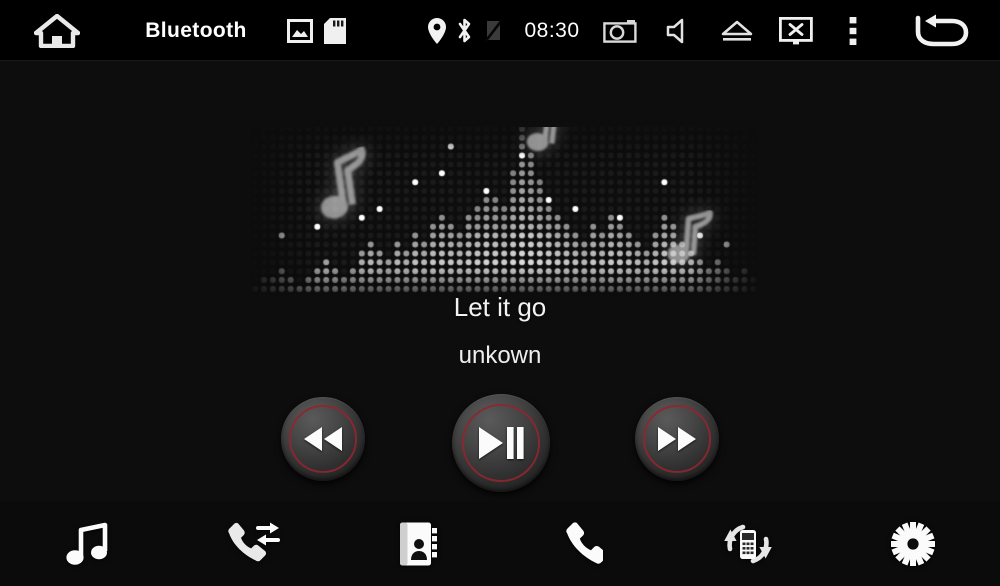  I want to click on home-icon, so click(57, 30).